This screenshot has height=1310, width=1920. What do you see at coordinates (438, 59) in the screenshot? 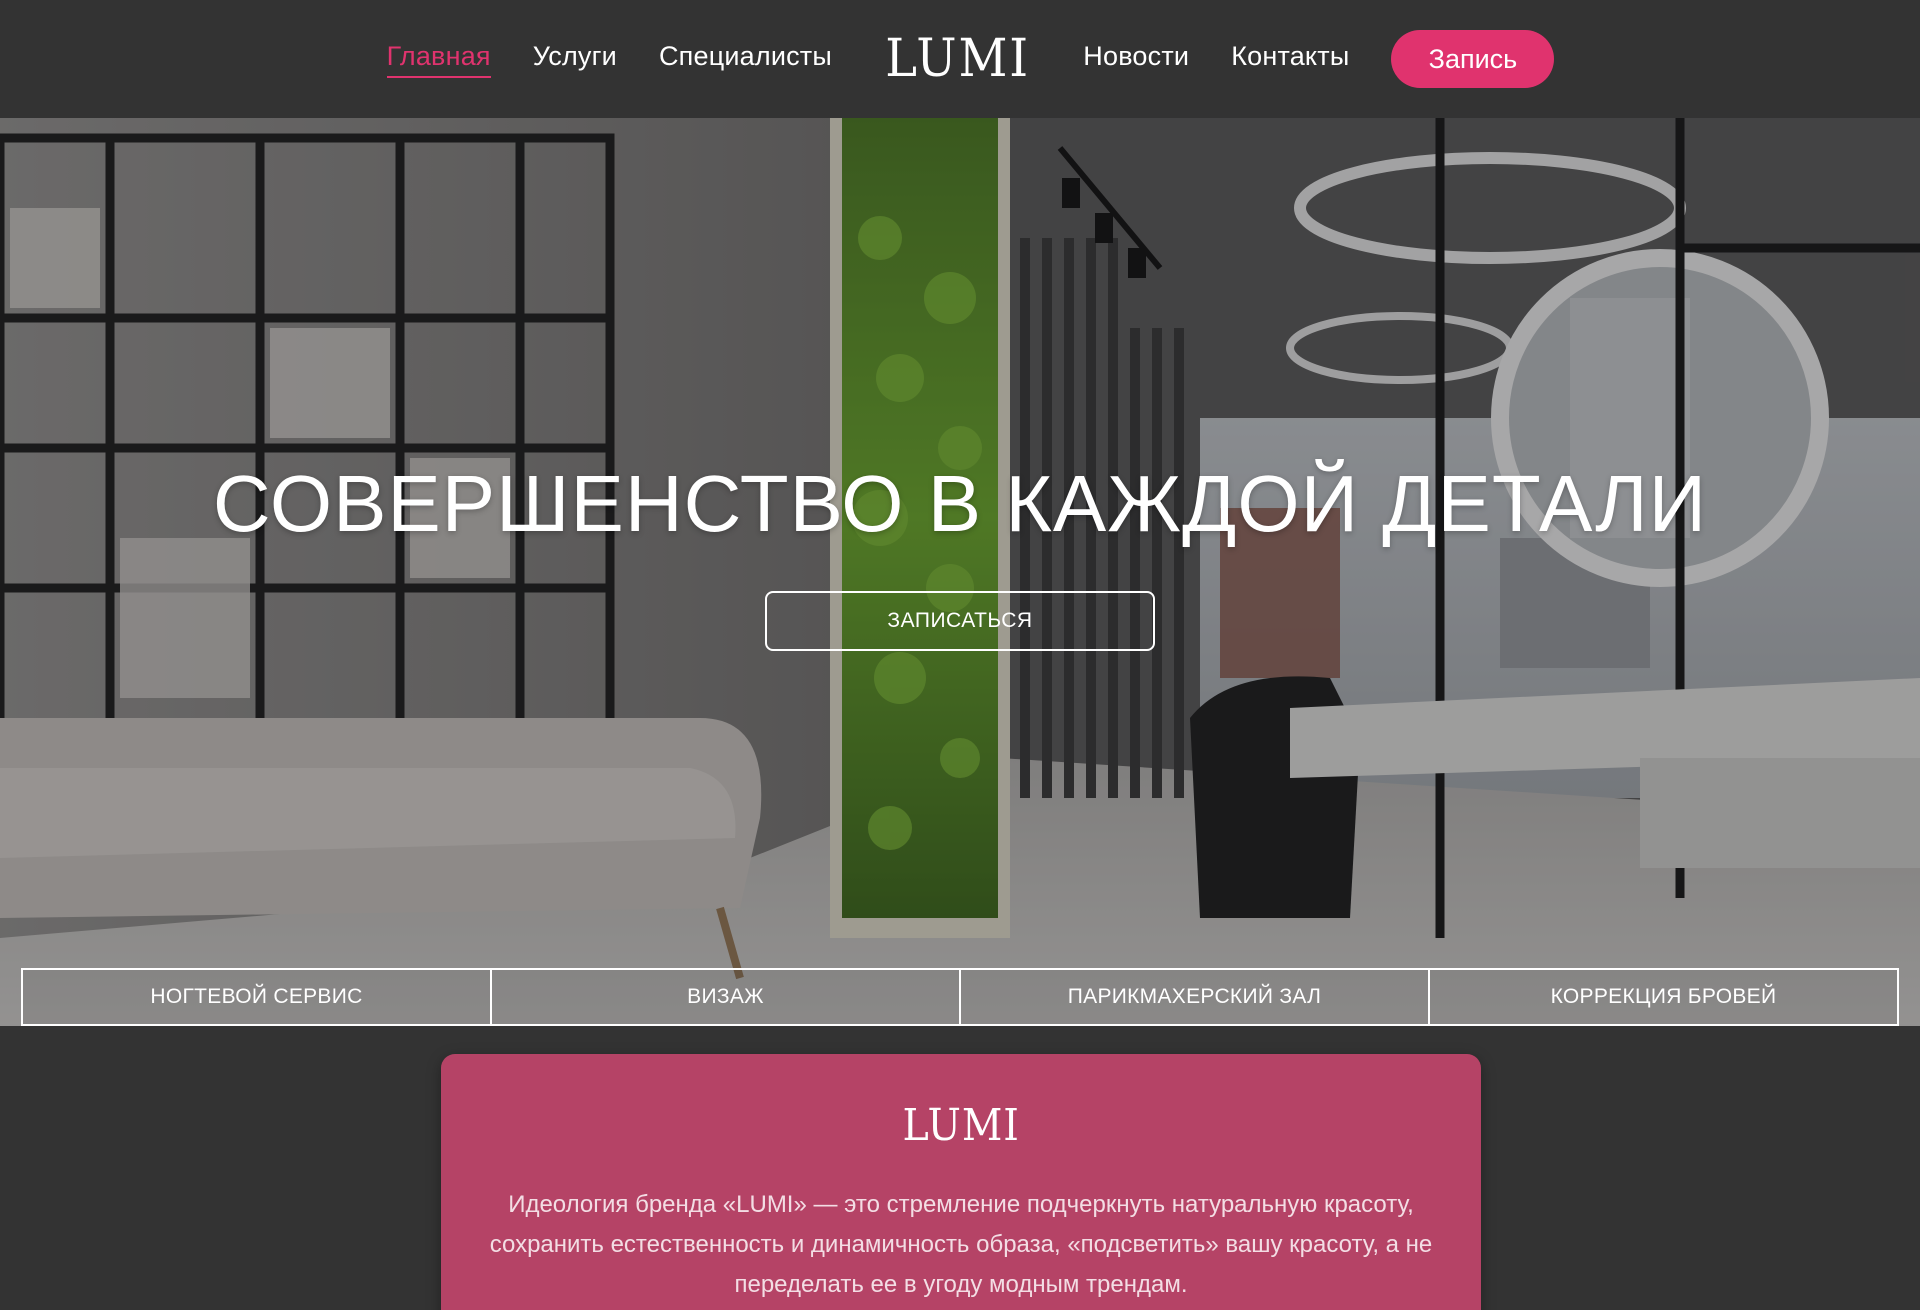
I see `nav-link-home: Главная` at bounding box center [438, 59].